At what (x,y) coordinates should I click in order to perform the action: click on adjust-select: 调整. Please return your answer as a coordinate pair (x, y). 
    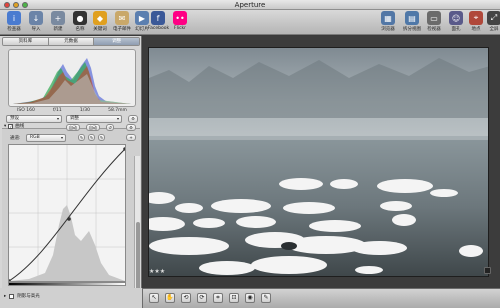
    Looking at the image, I should click on (94, 119).